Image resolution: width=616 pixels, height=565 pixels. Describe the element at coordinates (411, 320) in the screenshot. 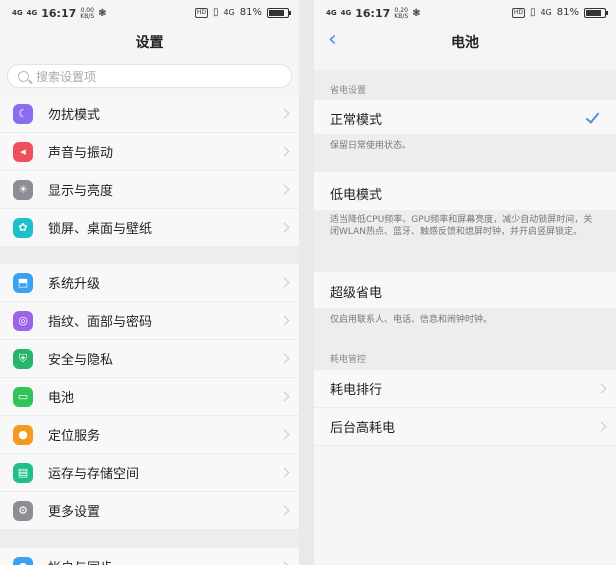

I see `option-desc: 仅启用联系人、电话、信息和闹钟时钟。` at that location.